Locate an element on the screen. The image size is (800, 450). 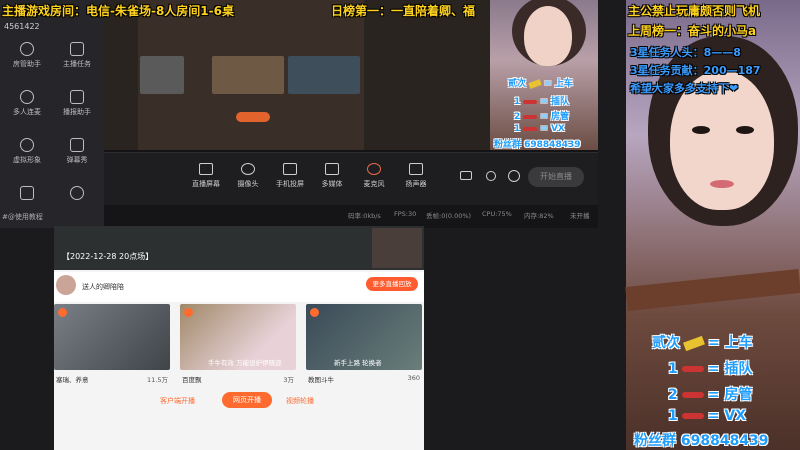
mic-icon is located at coordinates (374, 169).